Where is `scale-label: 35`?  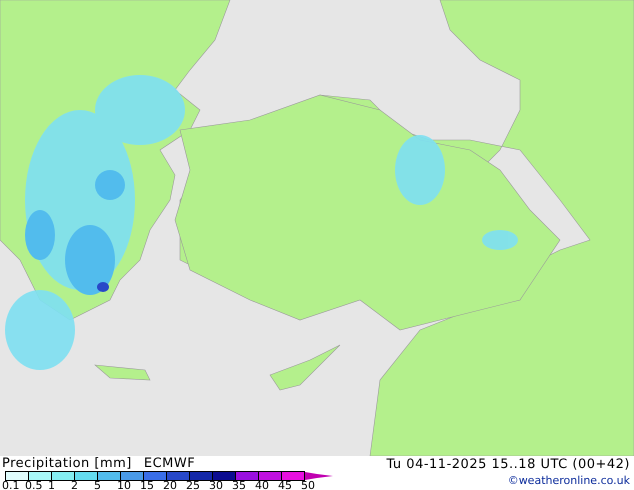 scale-label: 35 is located at coordinates (239, 485).